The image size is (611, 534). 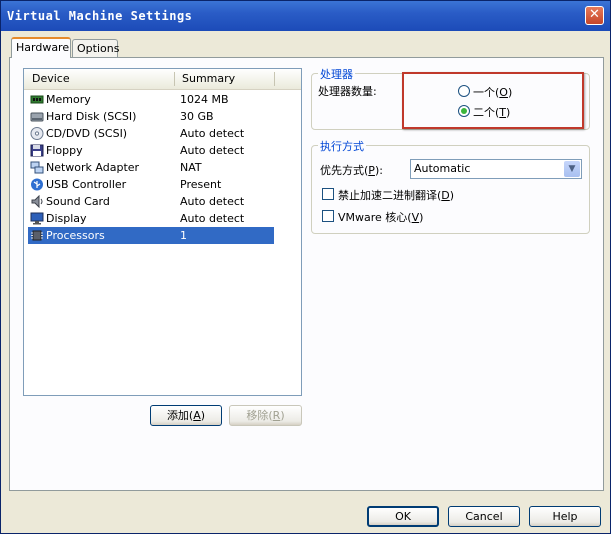 I want to click on device-name: Floppy, so click(x=64, y=150).